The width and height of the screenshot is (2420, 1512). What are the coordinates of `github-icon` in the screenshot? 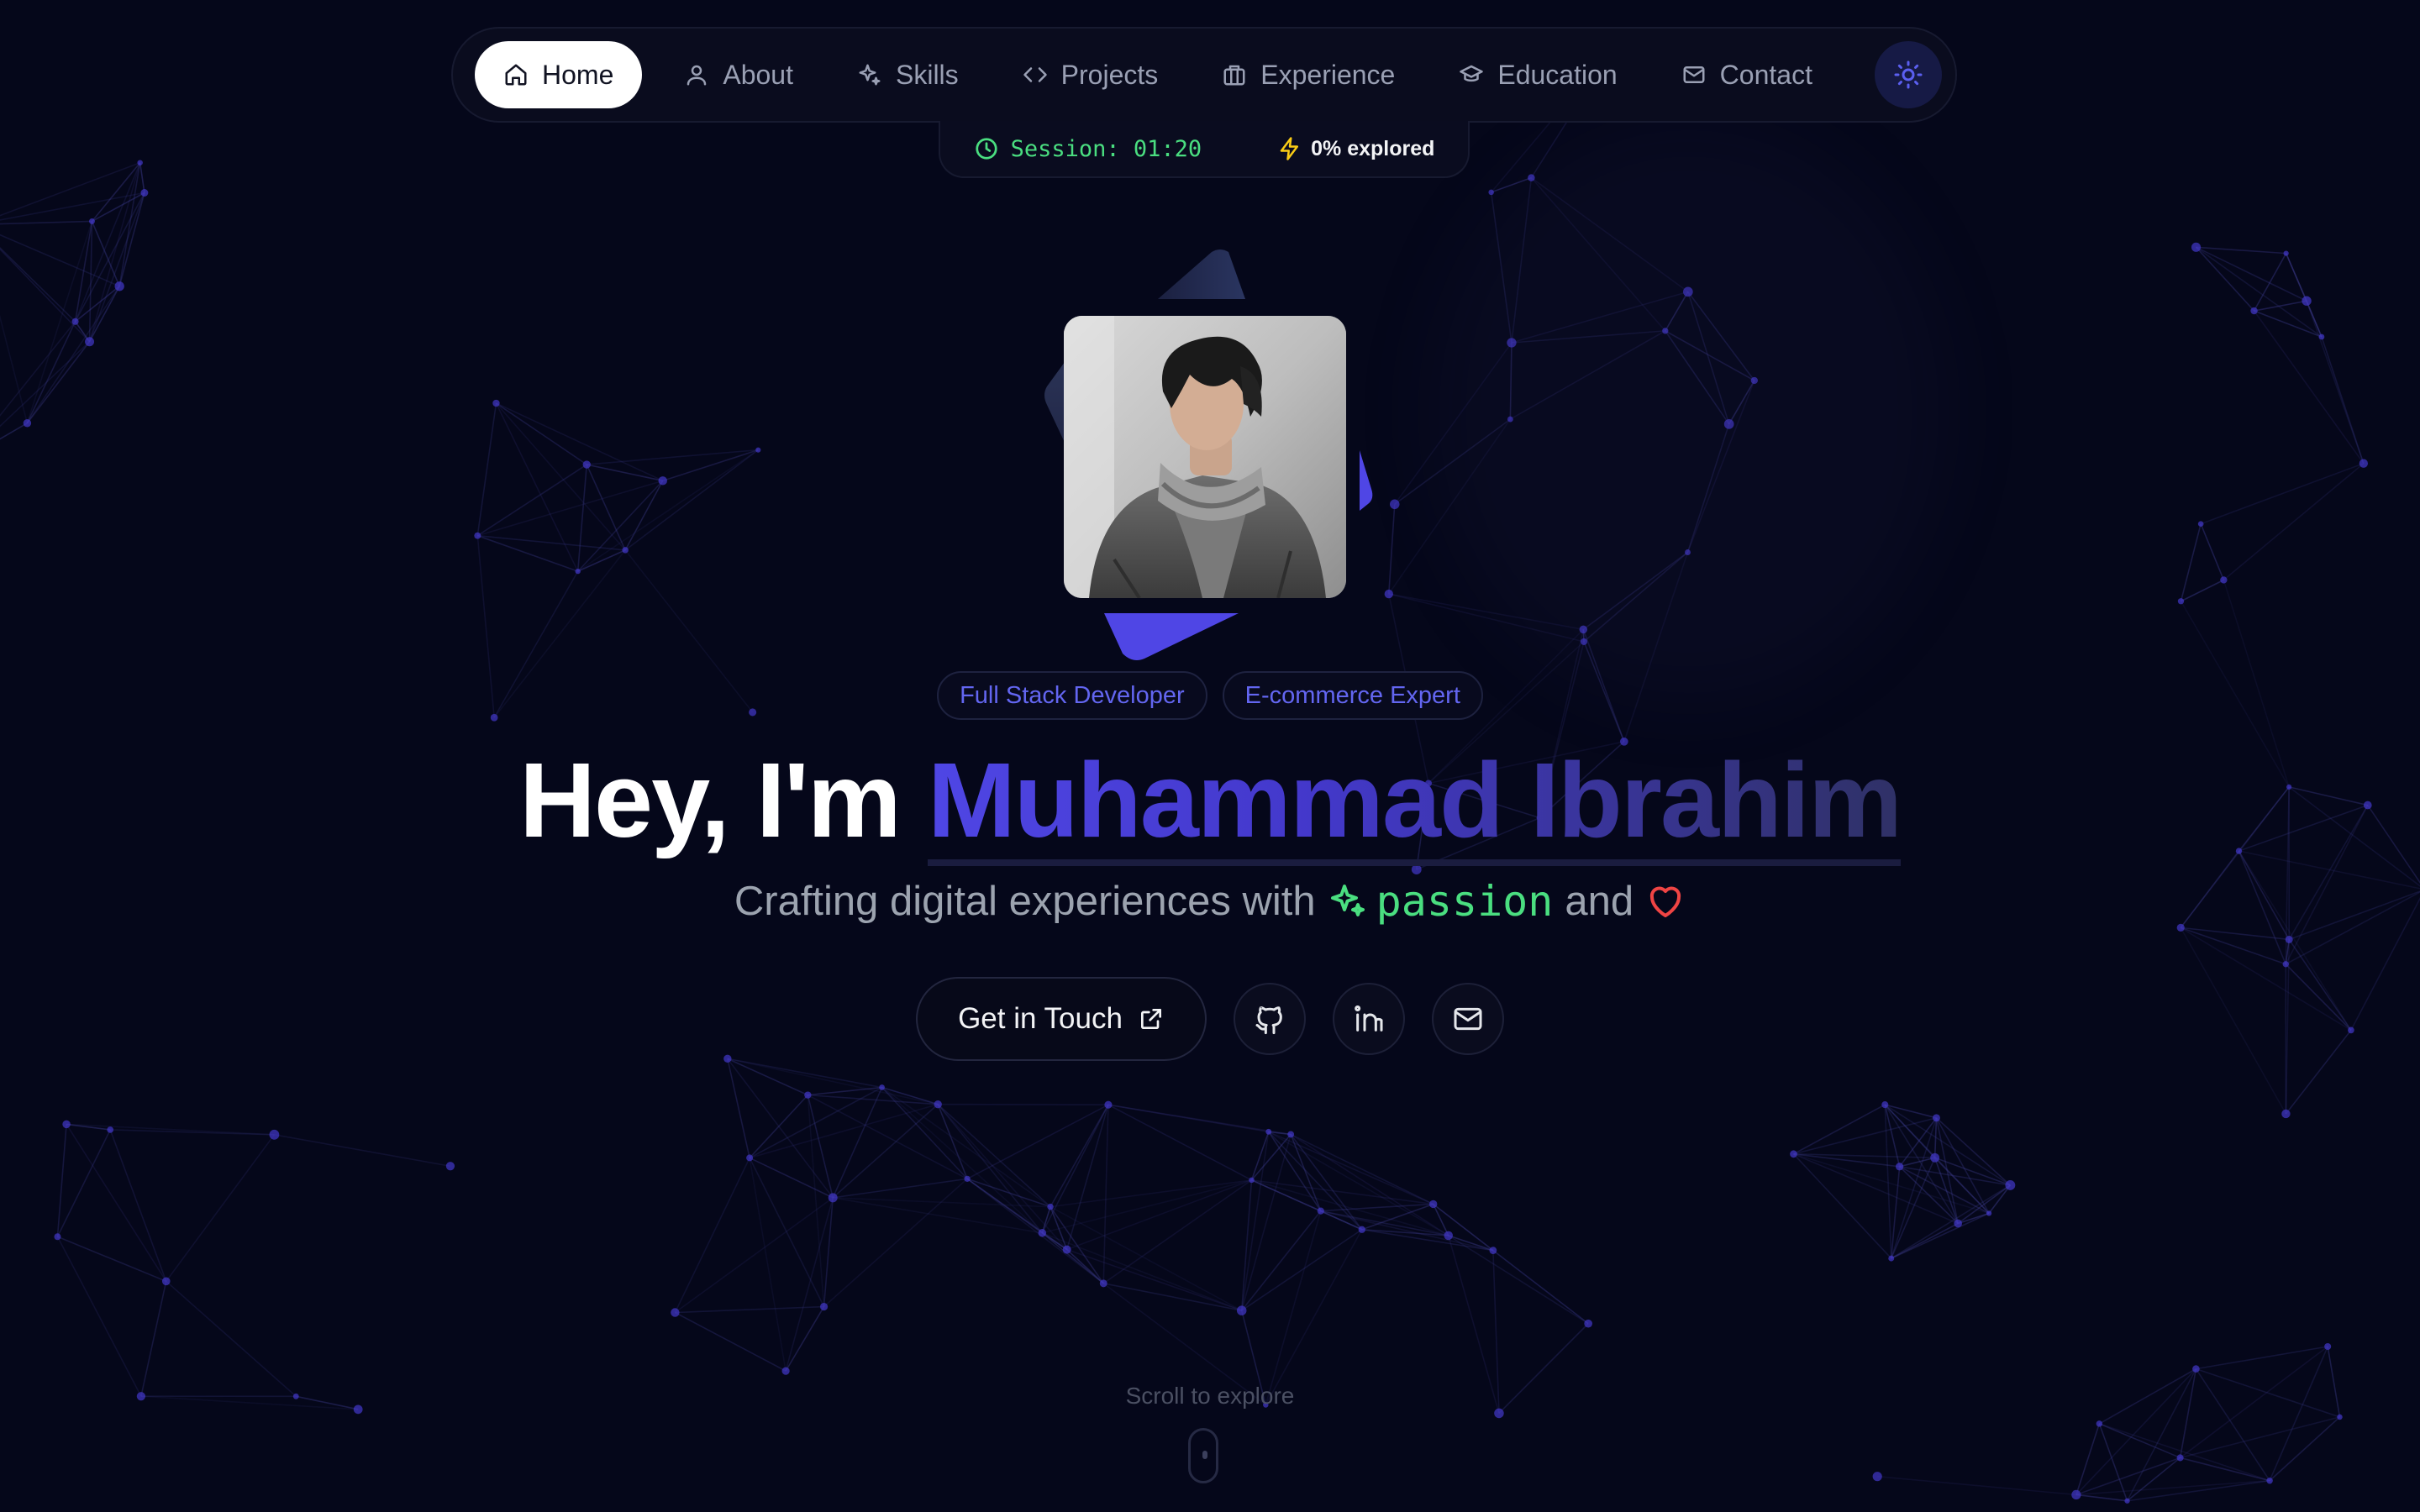 It's located at (1268, 1020).